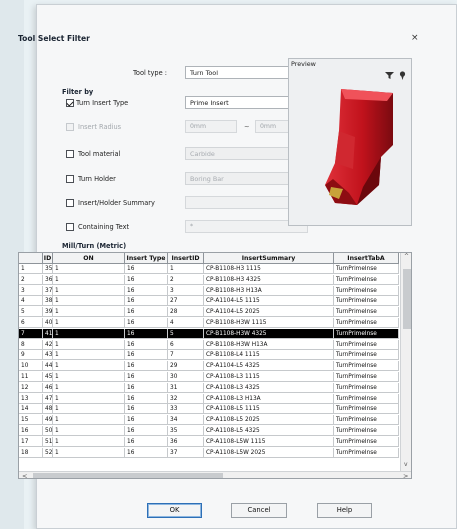 The width and height of the screenshot is (457, 529). I want to click on column-header-insert-id: InsertID, so click(186, 258).